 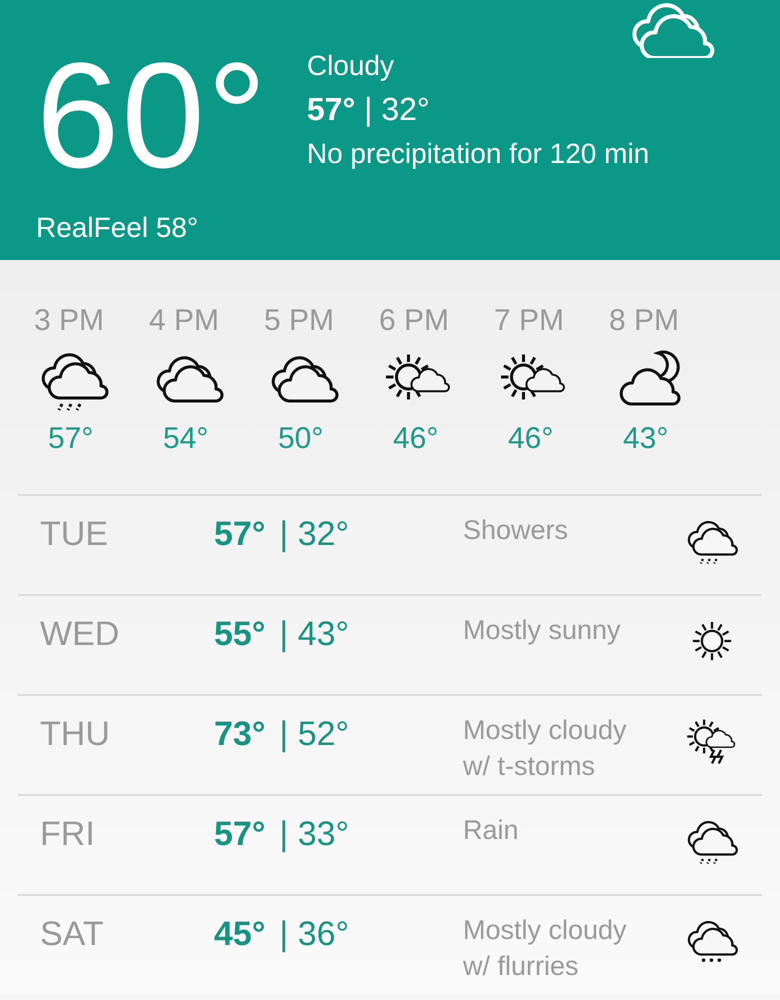 What do you see at coordinates (74, 534) in the screenshot?
I see `day-label: TUE` at bounding box center [74, 534].